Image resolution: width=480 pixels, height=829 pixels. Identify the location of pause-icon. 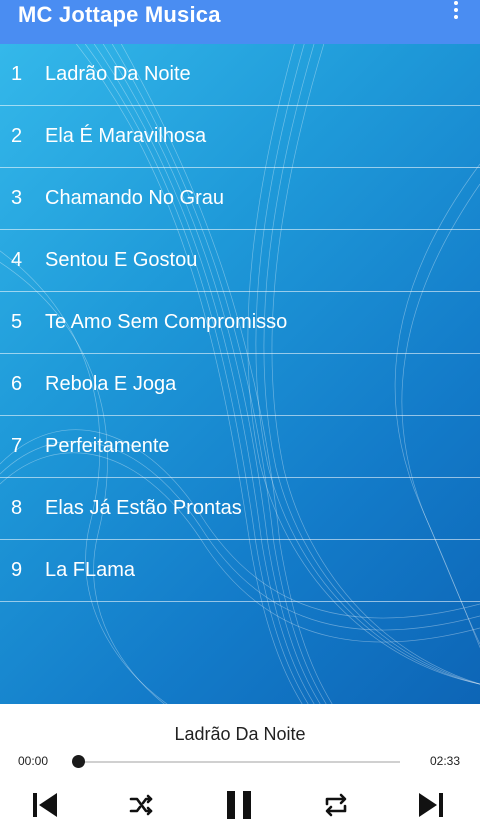
(239, 805).